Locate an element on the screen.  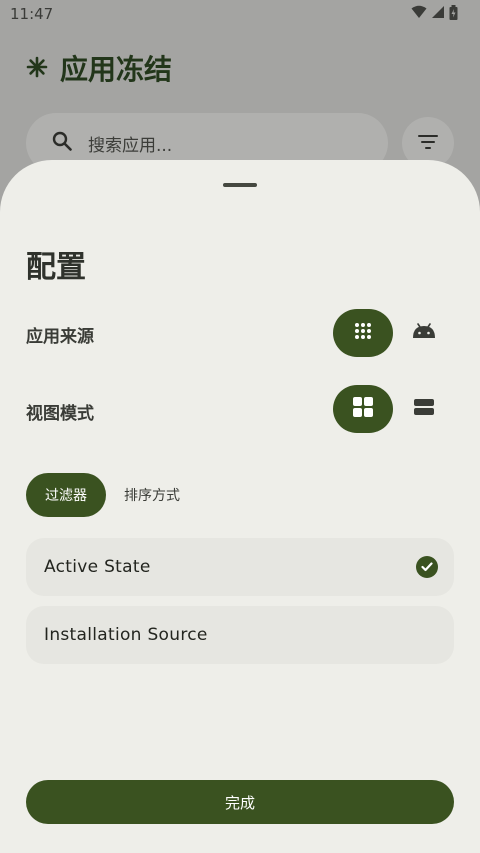
snowflake-icon is located at coordinates (37, 68).